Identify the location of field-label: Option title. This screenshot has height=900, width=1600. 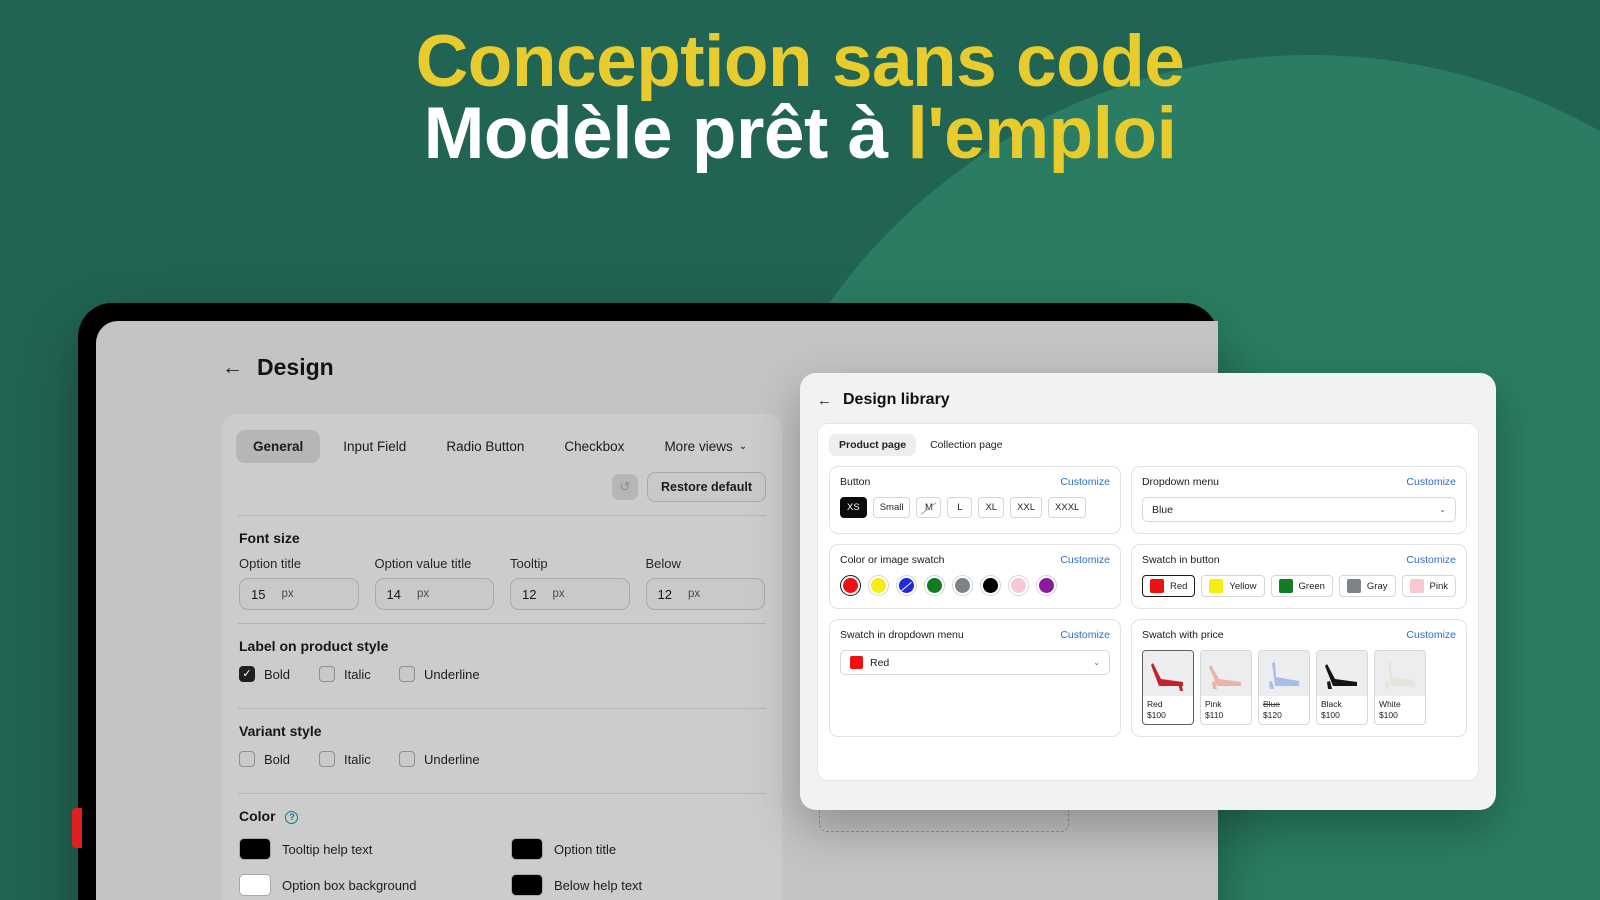
(270, 563).